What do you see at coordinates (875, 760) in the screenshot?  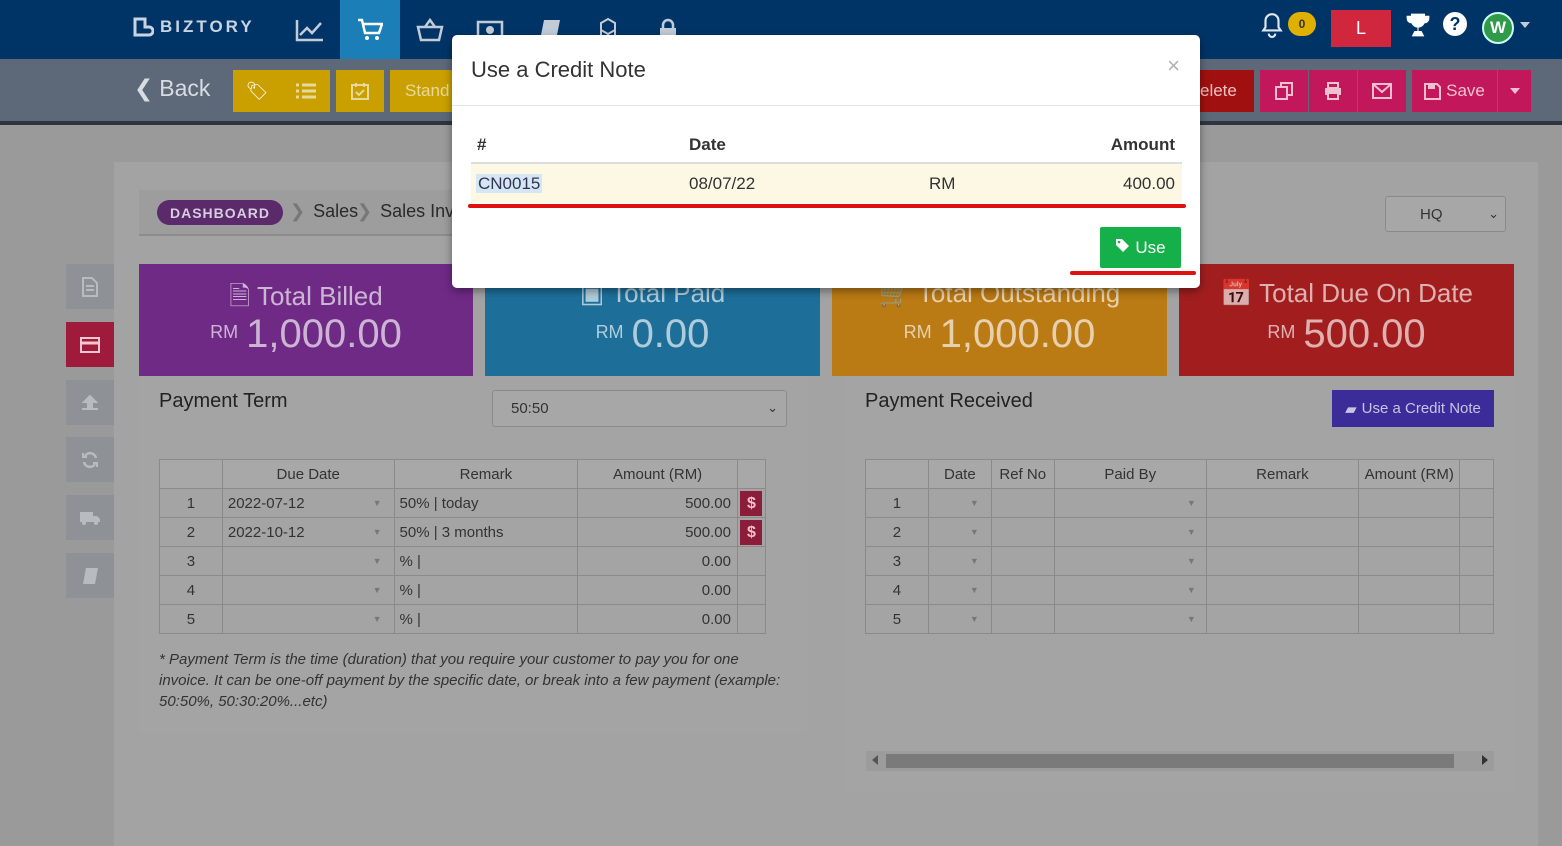 I see `scroll-left-icon` at bounding box center [875, 760].